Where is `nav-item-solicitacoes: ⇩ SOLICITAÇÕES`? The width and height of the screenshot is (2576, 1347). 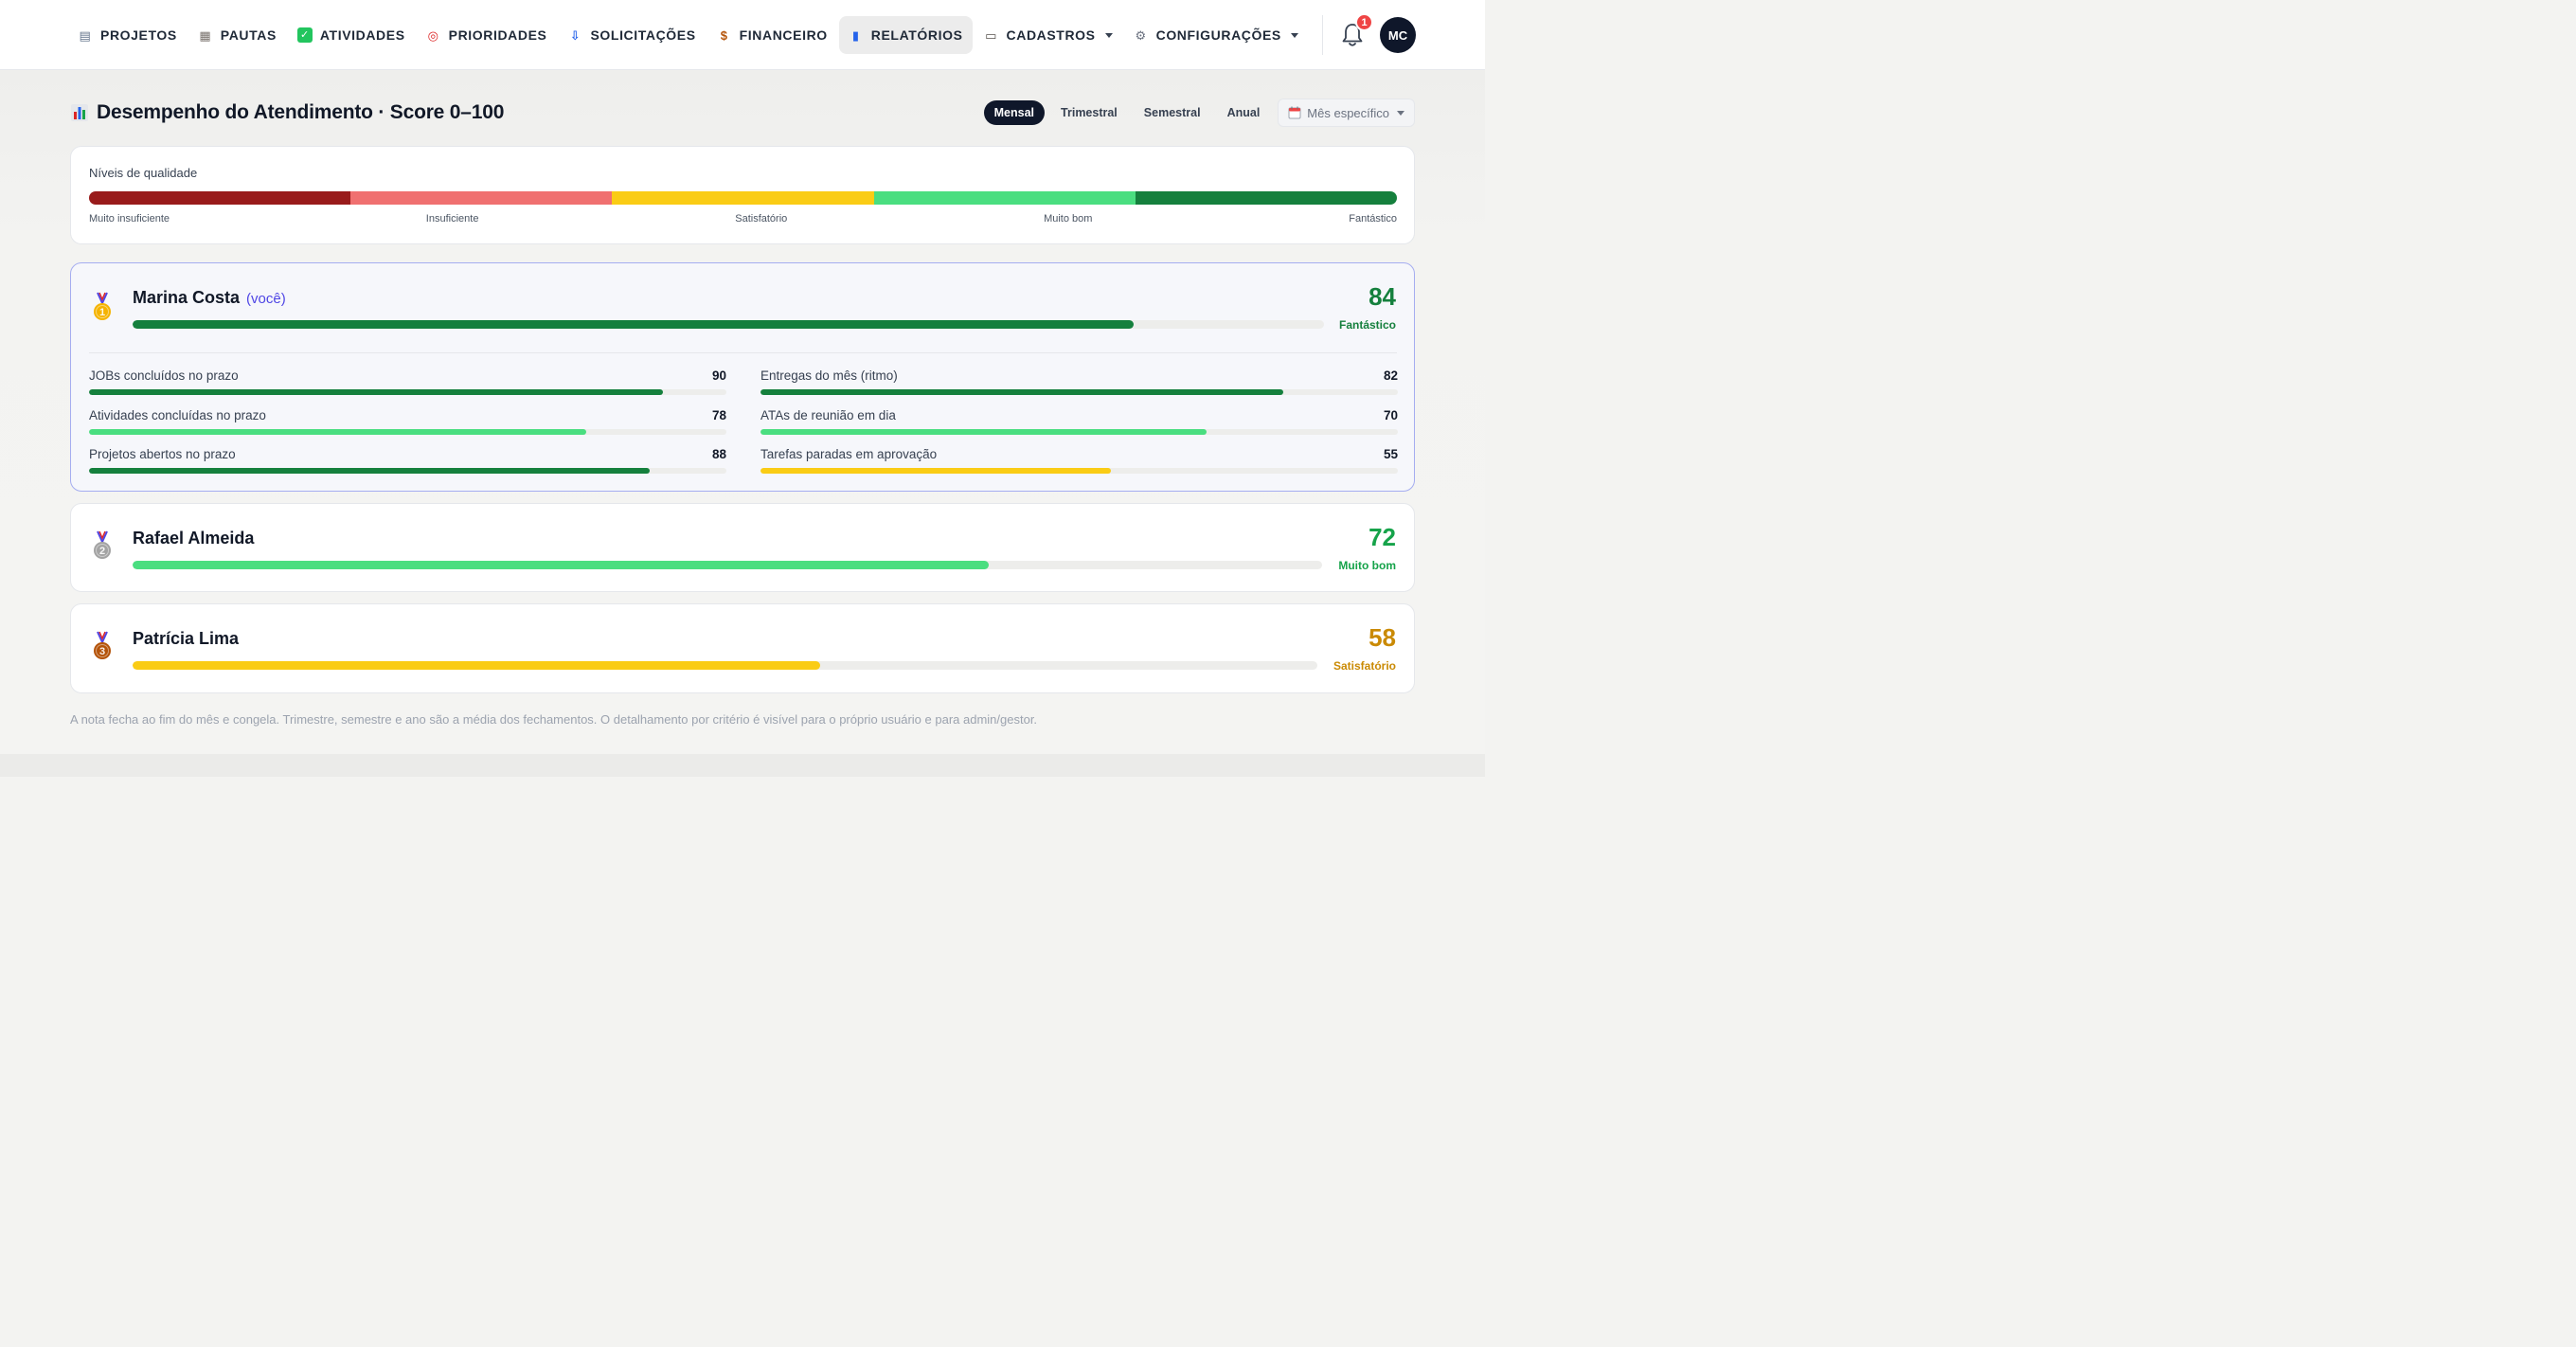
nav-item-solicitacoes: ⇩ SOLICITAÇÕES is located at coordinates (631, 35).